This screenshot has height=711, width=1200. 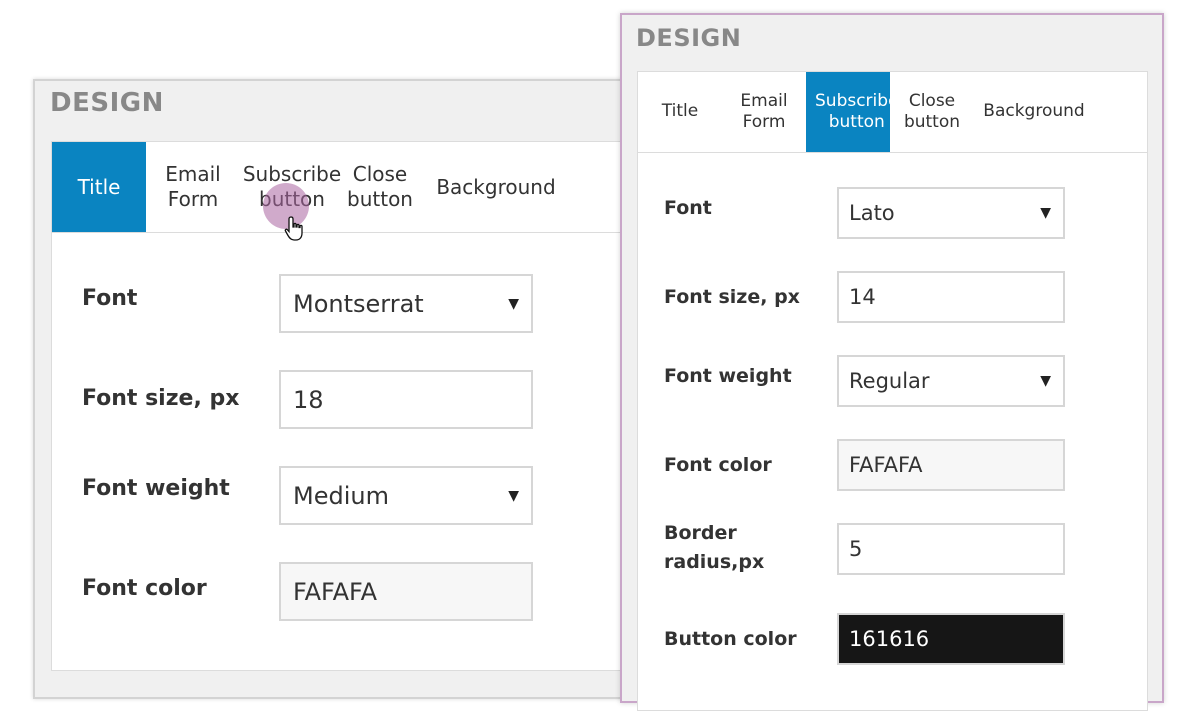 What do you see at coordinates (406, 399) in the screenshot?
I see `font-size-input: 18` at bounding box center [406, 399].